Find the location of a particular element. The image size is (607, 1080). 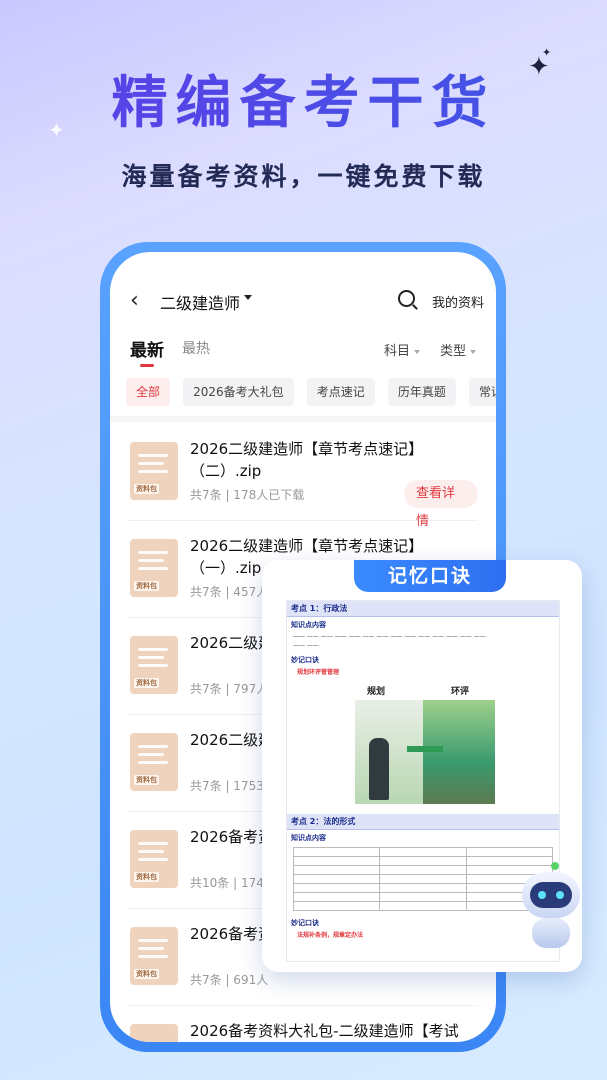

item-meta: 共7条 | 178人已下载 is located at coordinates (247, 495).